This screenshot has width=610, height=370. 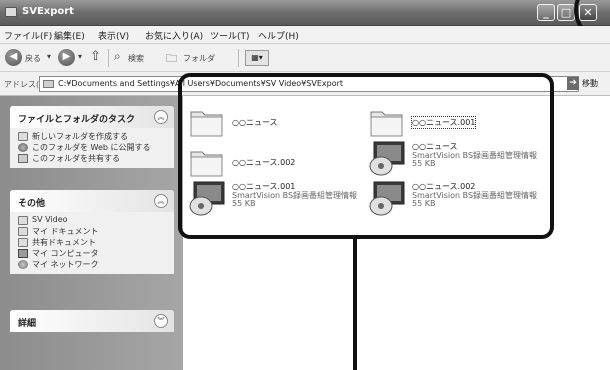 What do you see at coordinates (69, 35) in the screenshot?
I see `menu-edit: 編集(E)` at bounding box center [69, 35].